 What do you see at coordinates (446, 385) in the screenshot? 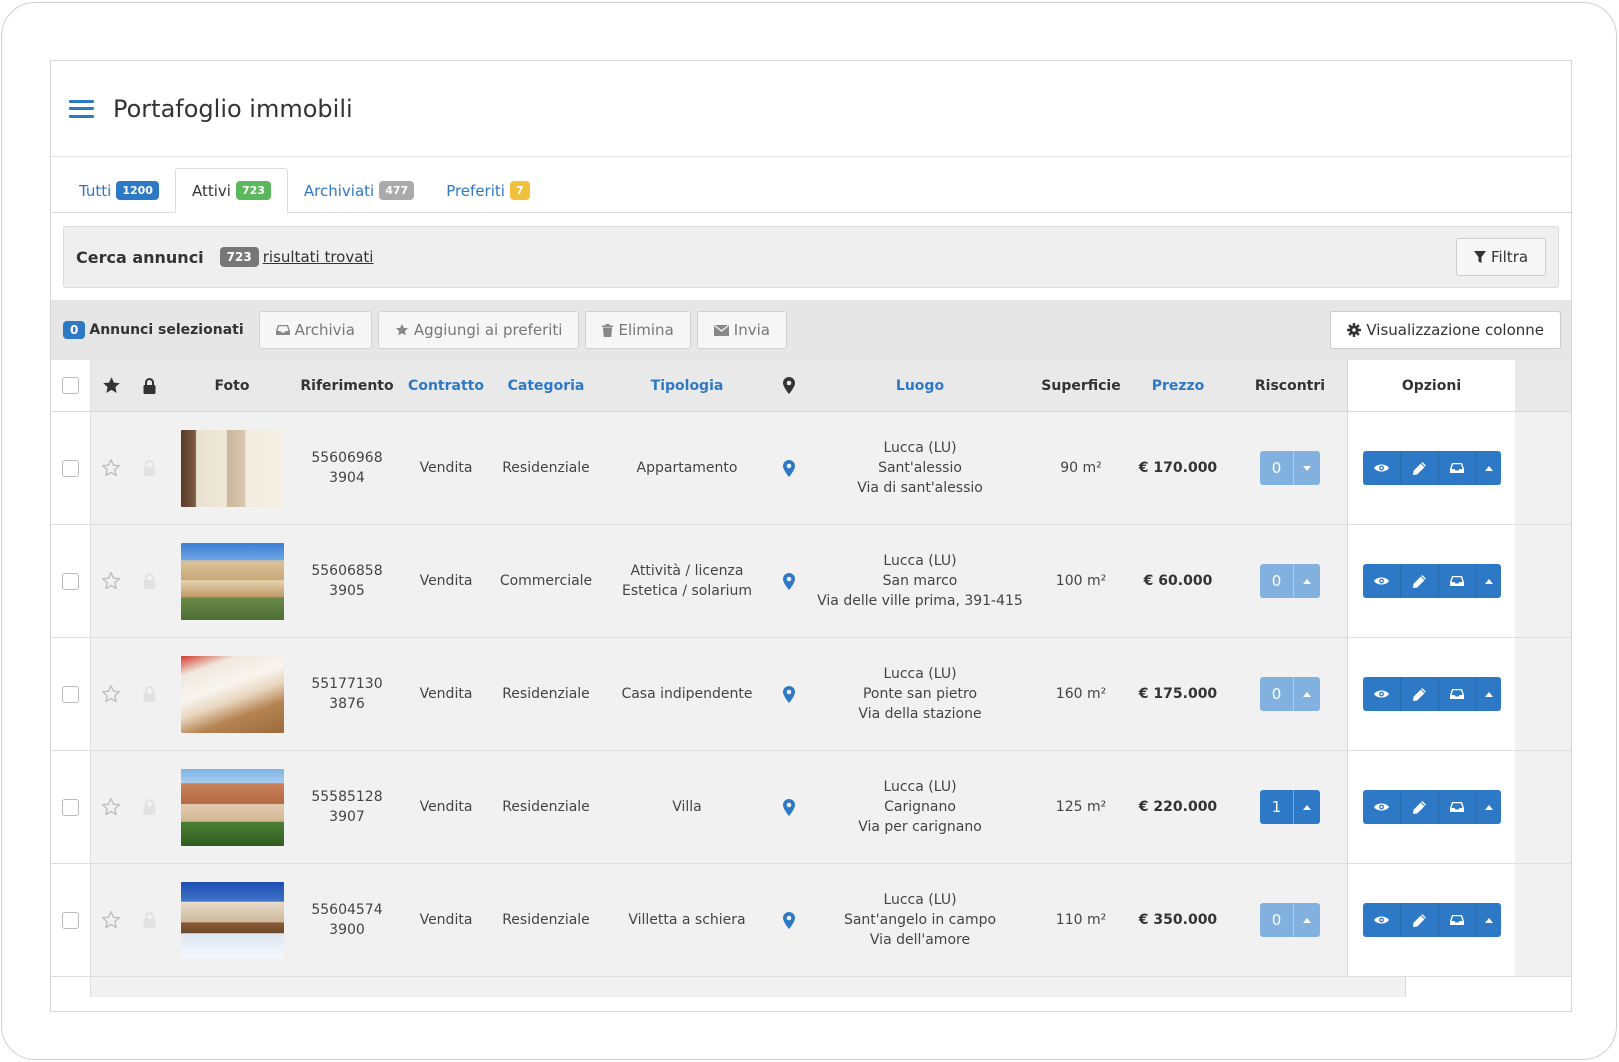
I see `column-header-contratto: Contratto` at bounding box center [446, 385].